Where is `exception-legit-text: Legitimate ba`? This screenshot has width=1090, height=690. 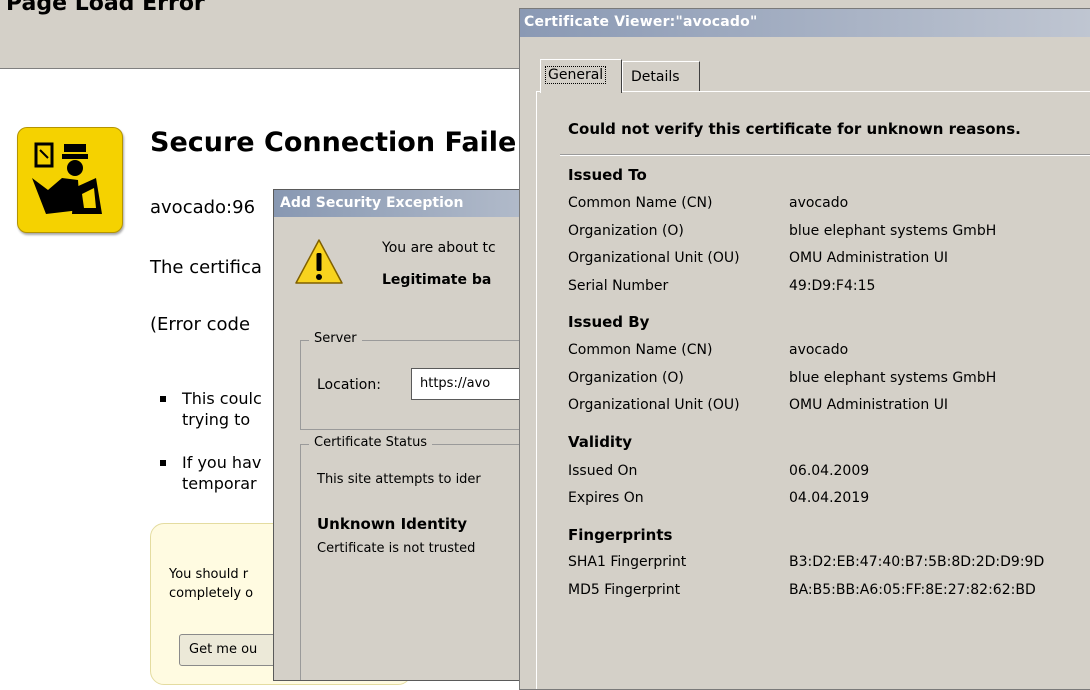
exception-legit-text: Legitimate ba is located at coordinates (437, 280).